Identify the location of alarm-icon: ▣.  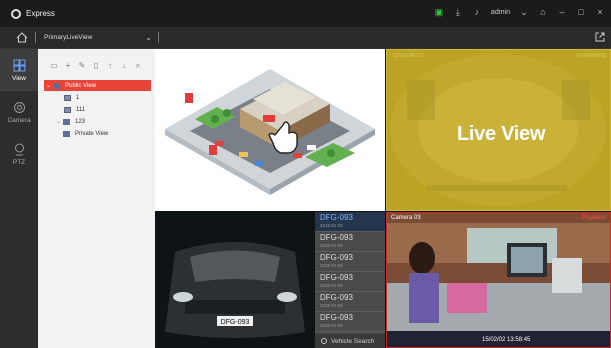
(439, 12).